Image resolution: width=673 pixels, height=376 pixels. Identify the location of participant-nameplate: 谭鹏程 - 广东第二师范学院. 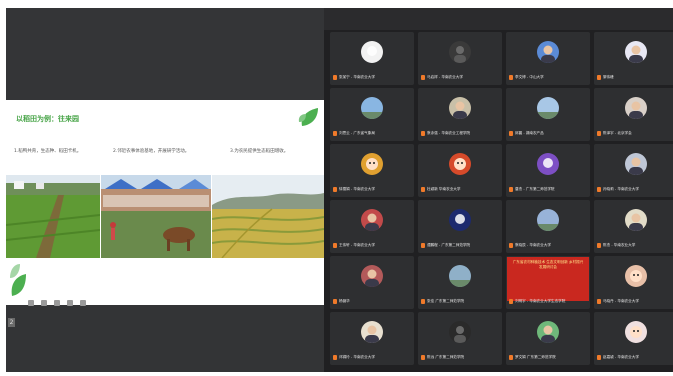
(445, 245).